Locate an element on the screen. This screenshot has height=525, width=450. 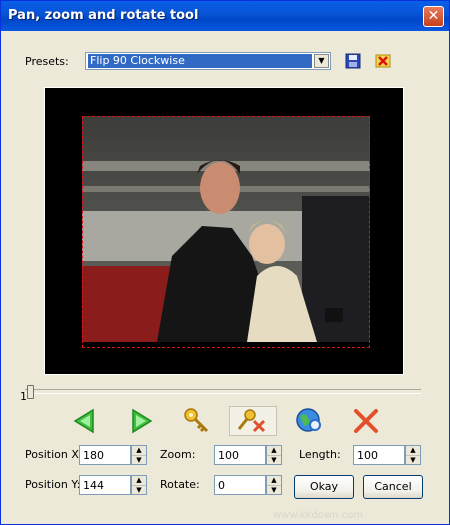
zoom-stepper: ▲ ▼ is located at coordinates (274, 455).